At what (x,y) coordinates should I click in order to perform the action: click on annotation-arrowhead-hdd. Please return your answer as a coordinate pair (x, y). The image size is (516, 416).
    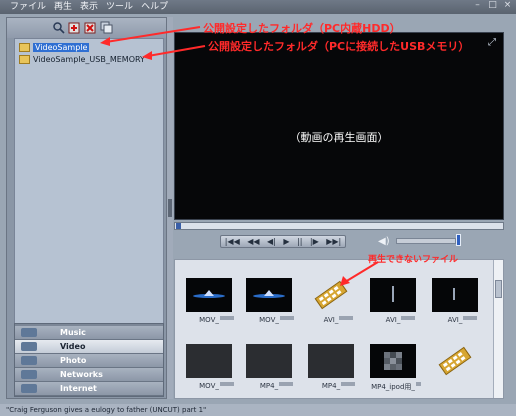
    Looking at the image, I should click on (105, 41).